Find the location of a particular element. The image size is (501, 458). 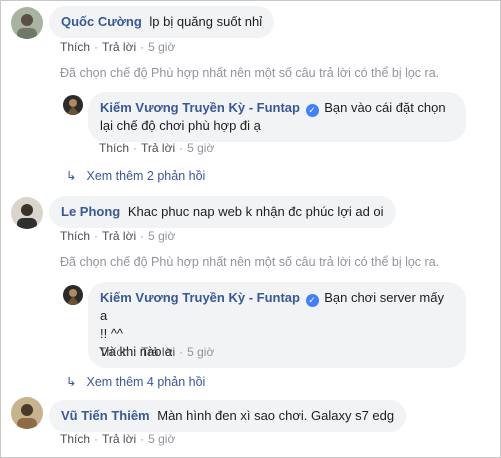

commenter-name: Le Phong is located at coordinates (90, 211).